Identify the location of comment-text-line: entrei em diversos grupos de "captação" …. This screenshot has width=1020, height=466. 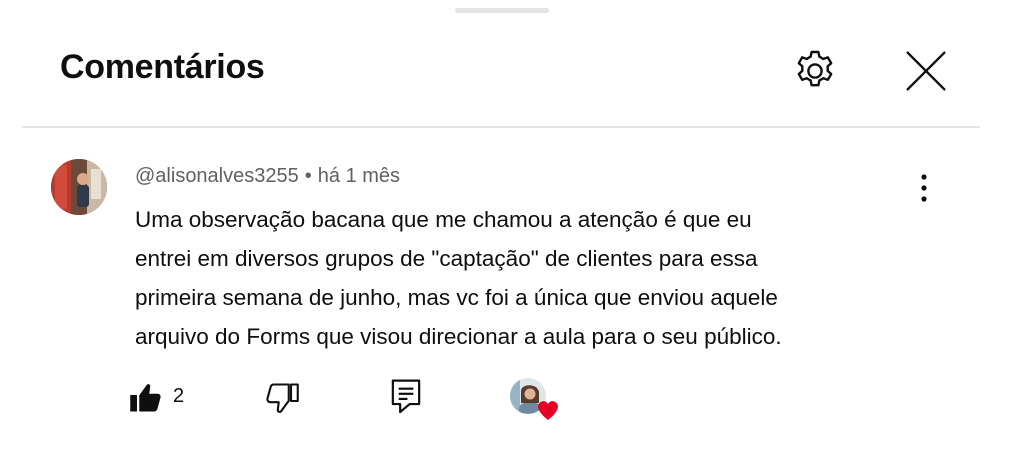
(446, 258).